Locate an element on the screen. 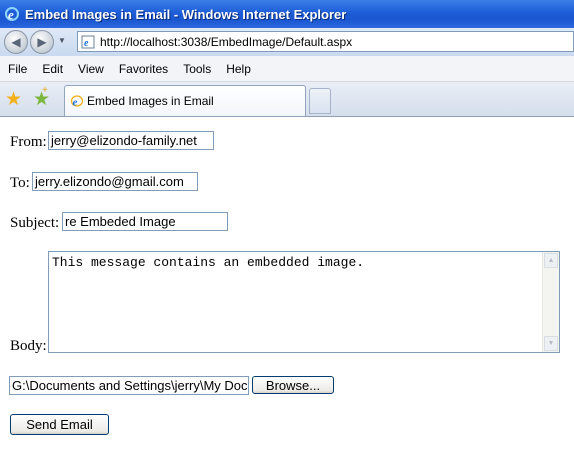 The height and width of the screenshot is (454, 574). tab-bar: ★ ★ + e Embed Images in Email is located at coordinates (287, 99).